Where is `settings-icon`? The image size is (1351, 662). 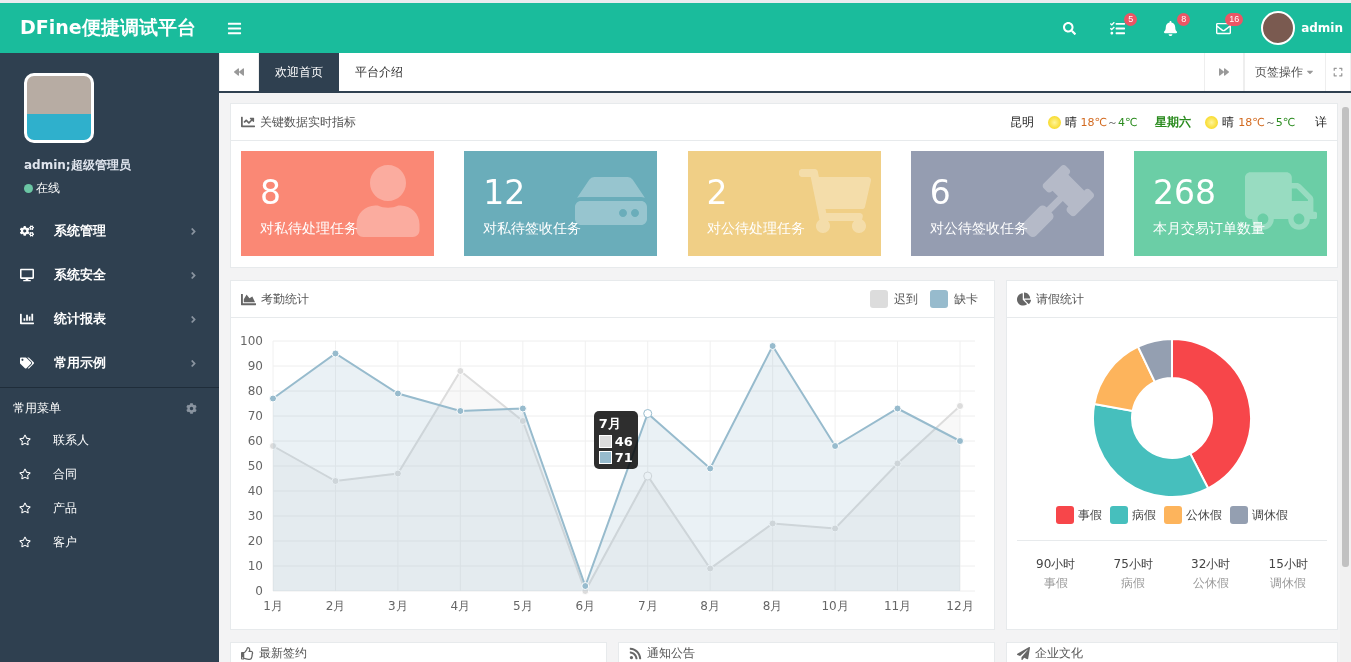 settings-icon is located at coordinates (191, 408).